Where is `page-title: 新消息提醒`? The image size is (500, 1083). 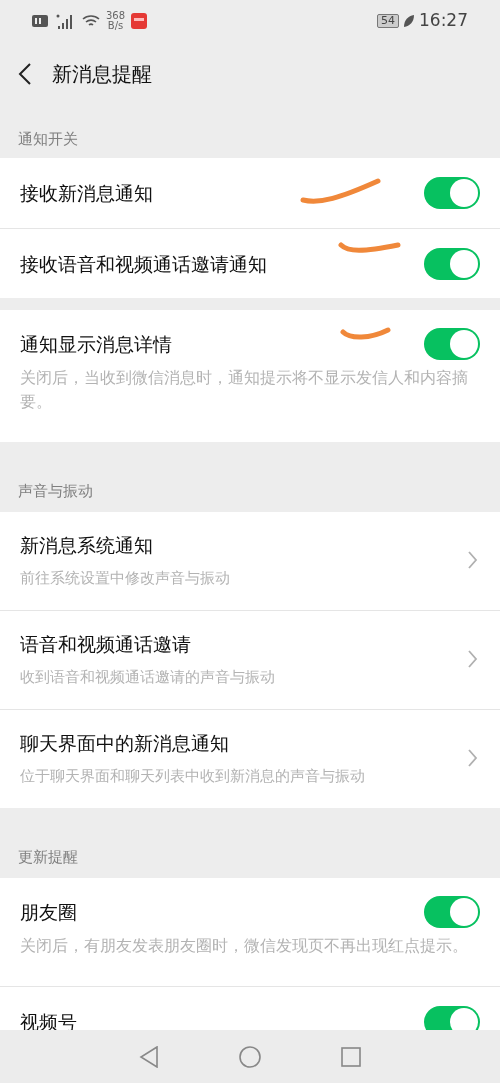
page-title: 新消息提醒 is located at coordinates (102, 74).